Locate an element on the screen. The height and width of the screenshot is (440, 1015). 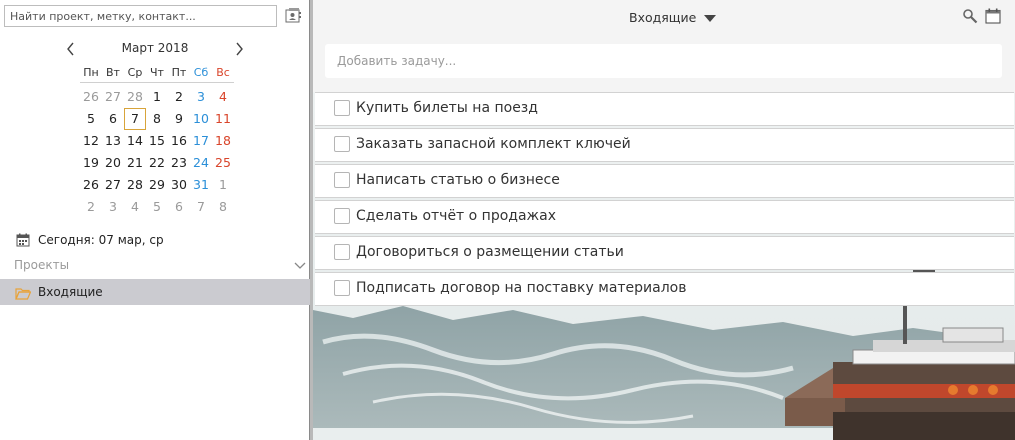
calendar-day: 5 is located at coordinates (91, 119).